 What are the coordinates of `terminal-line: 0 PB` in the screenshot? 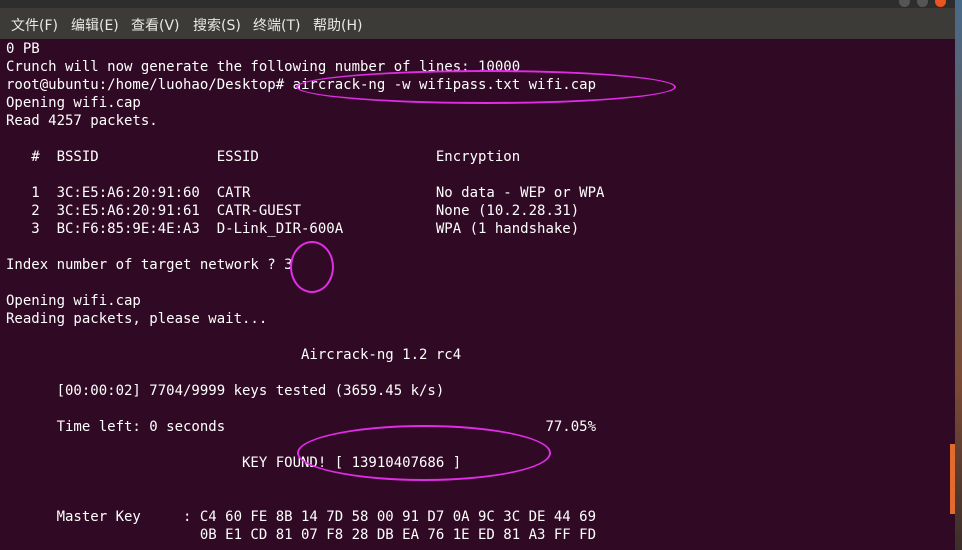 It's located at (23, 49).